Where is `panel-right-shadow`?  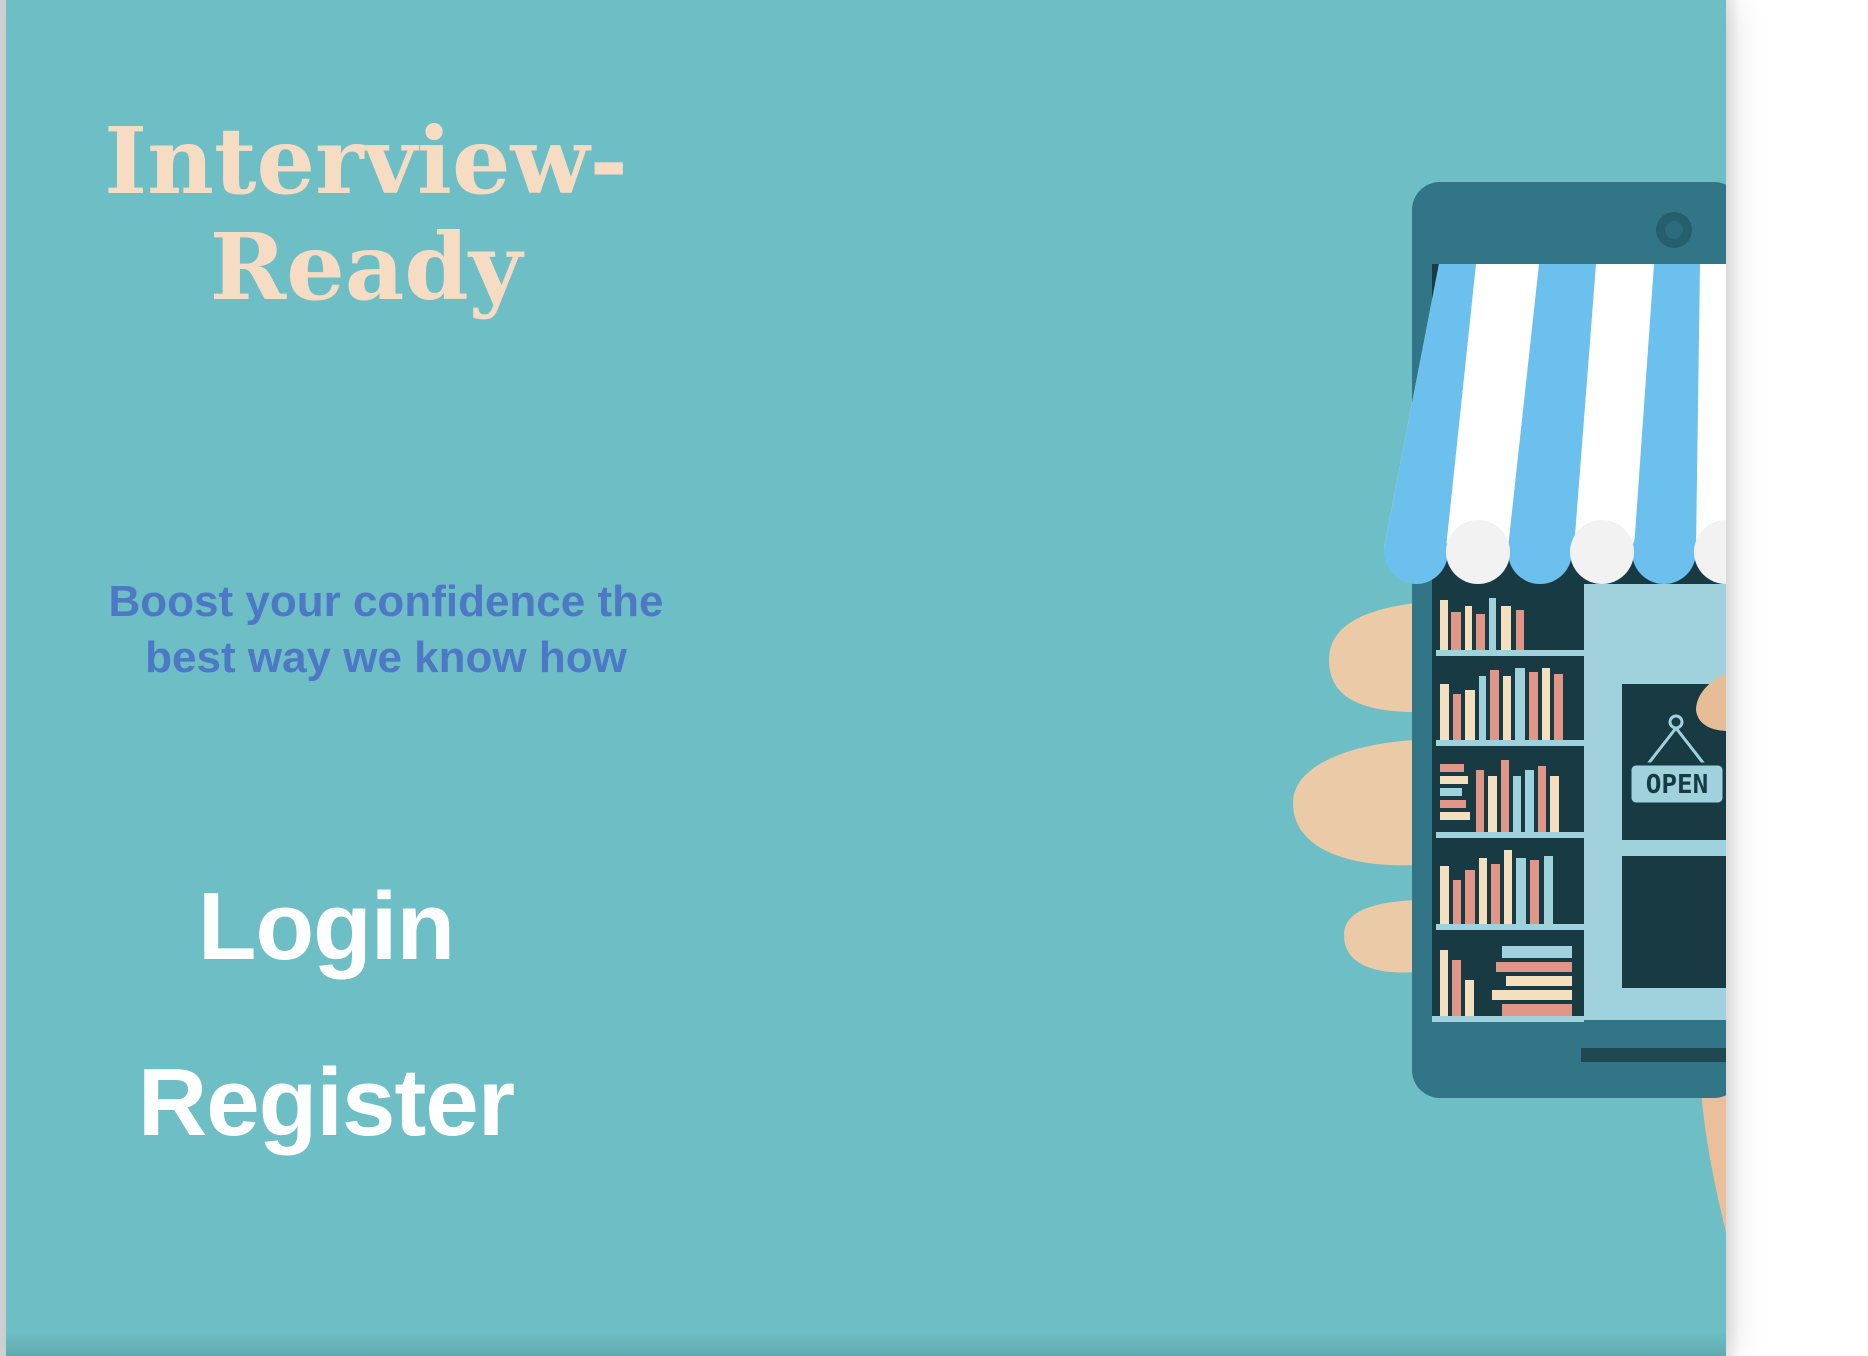 panel-right-shadow is located at coordinates (1733, 678).